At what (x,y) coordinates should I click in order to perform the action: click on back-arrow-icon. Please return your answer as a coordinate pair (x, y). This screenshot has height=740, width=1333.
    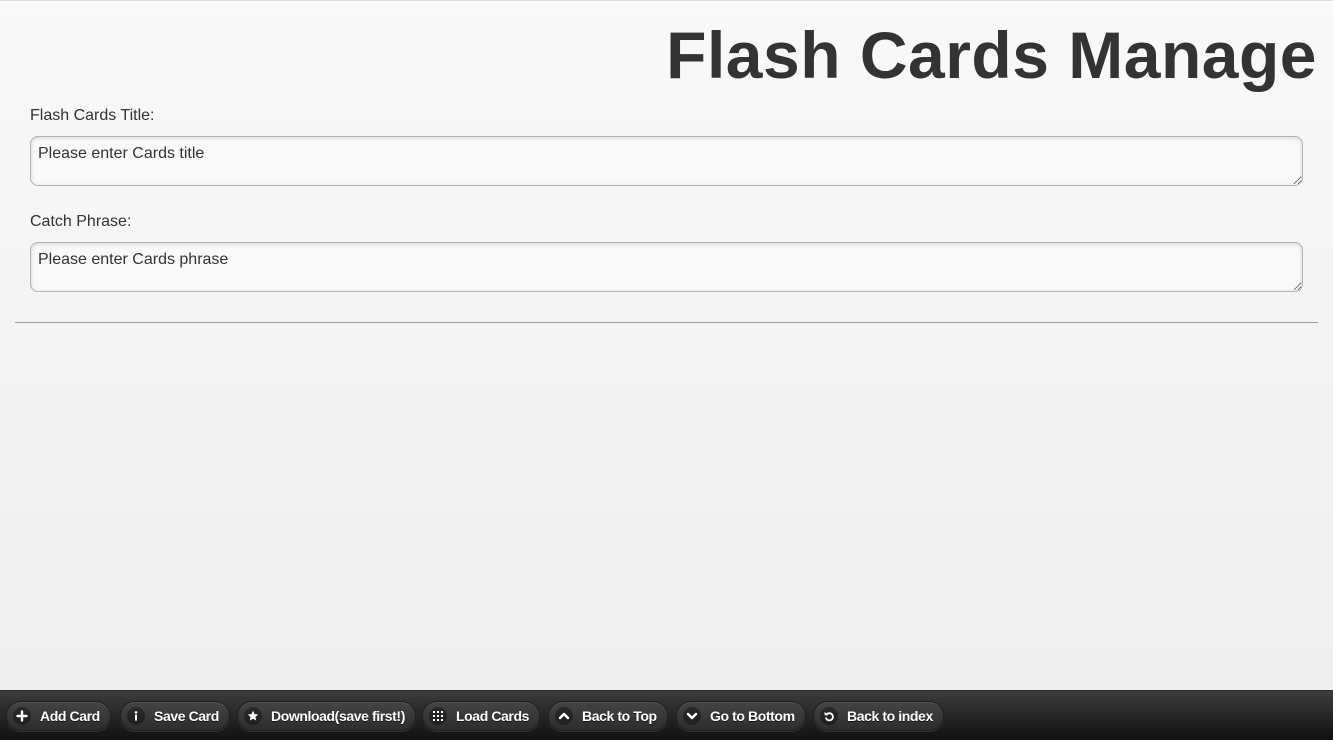
    Looking at the image, I should click on (829, 716).